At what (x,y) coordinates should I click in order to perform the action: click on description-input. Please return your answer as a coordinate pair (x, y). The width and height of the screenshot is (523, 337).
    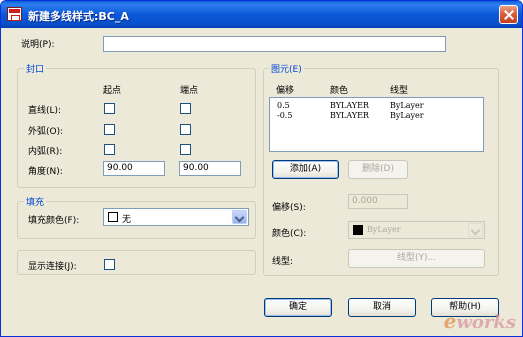
    Looking at the image, I should click on (274, 44).